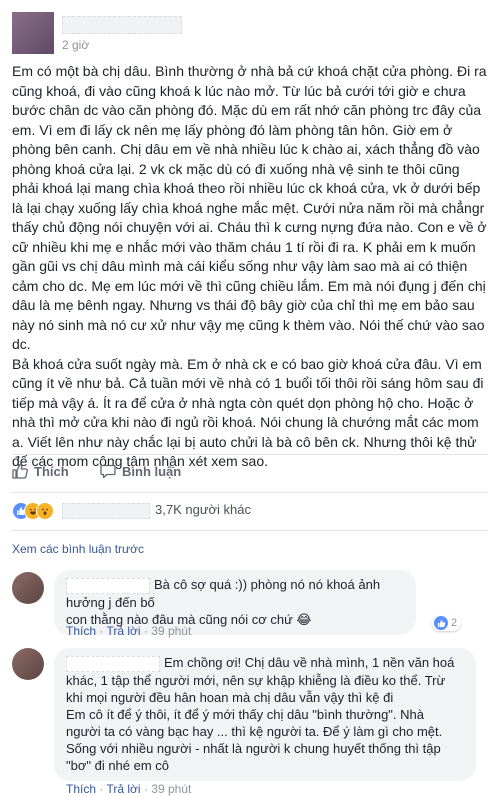 Image resolution: width=499 pixels, height=796 pixels. Describe the element at coordinates (51, 471) in the screenshot. I see `like-label: Thích` at that location.